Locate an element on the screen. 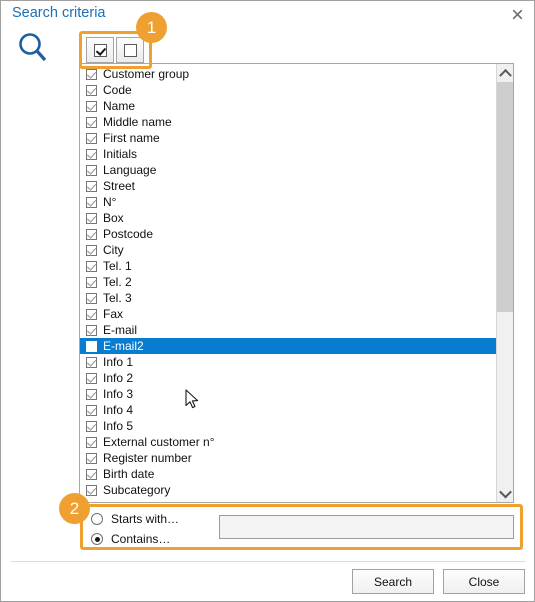 This screenshot has height=602, width=535. field-list-item-label: Initials is located at coordinates (120, 154).